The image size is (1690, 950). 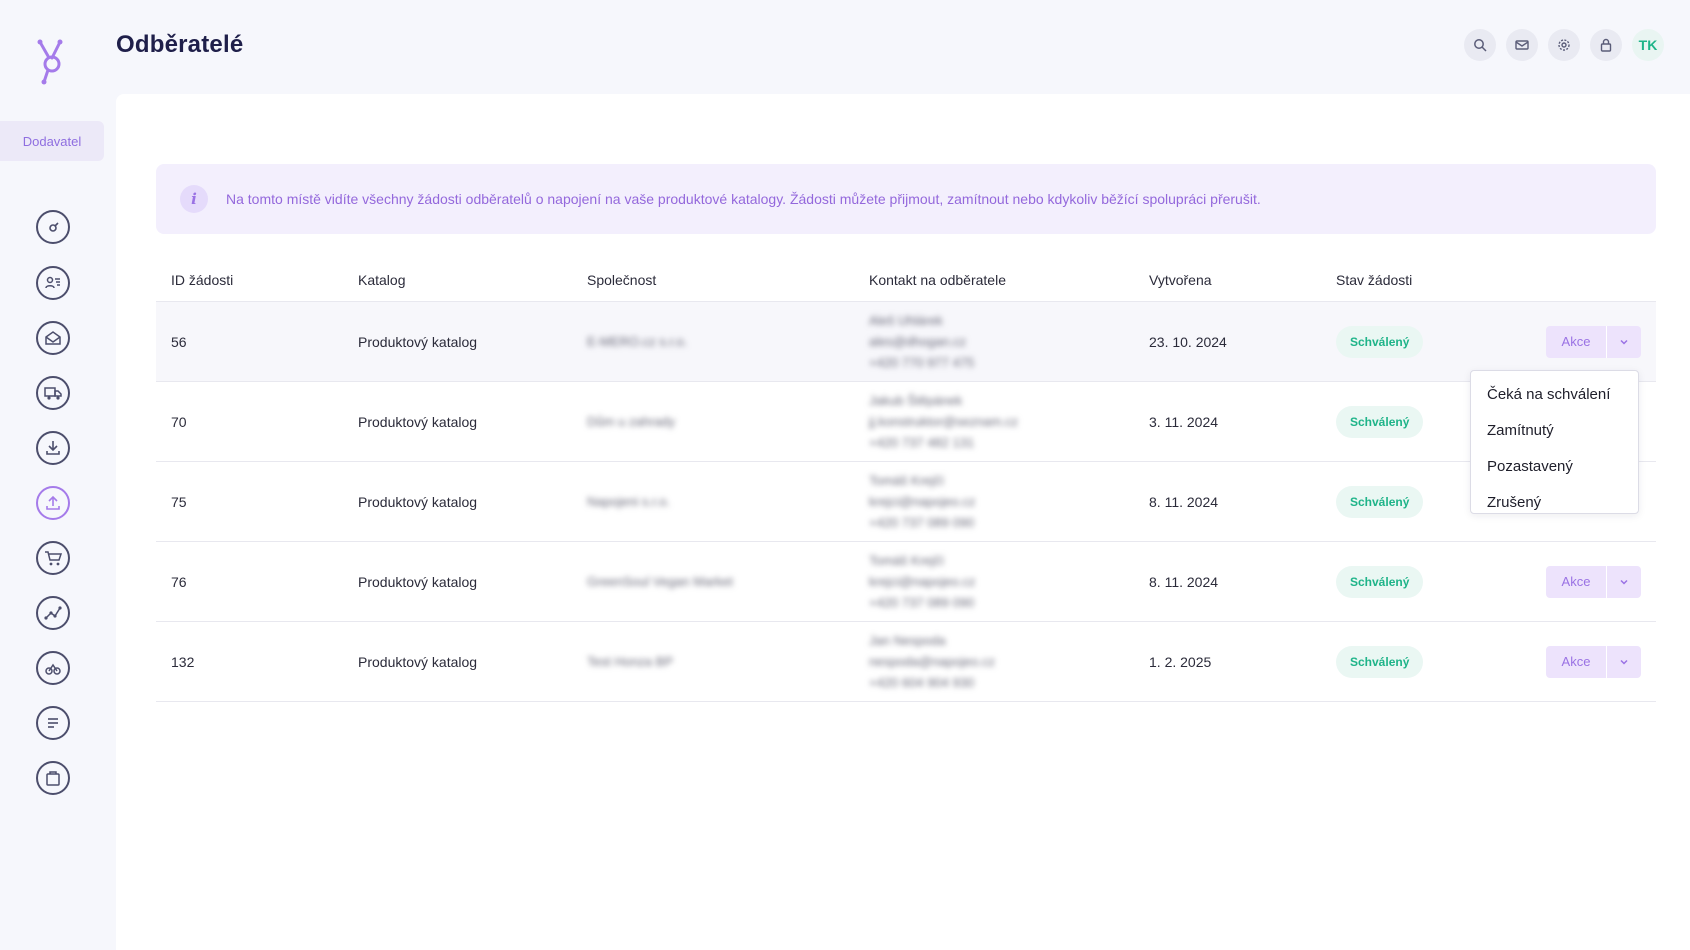 I want to click on header-contact: Kontakt na odběratele, so click(x=937, y=280).